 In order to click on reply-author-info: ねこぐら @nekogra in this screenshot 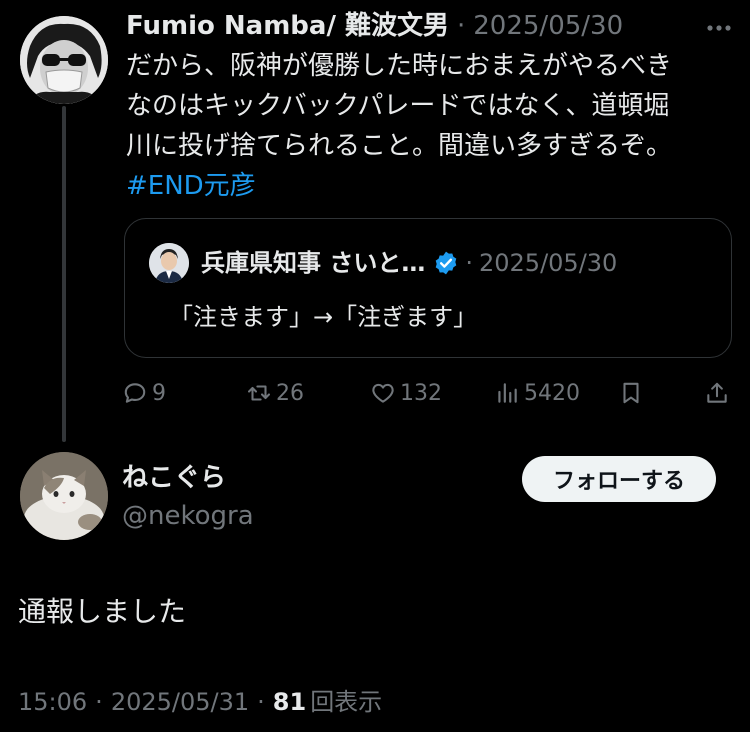, I will do `click(188, 497)`.